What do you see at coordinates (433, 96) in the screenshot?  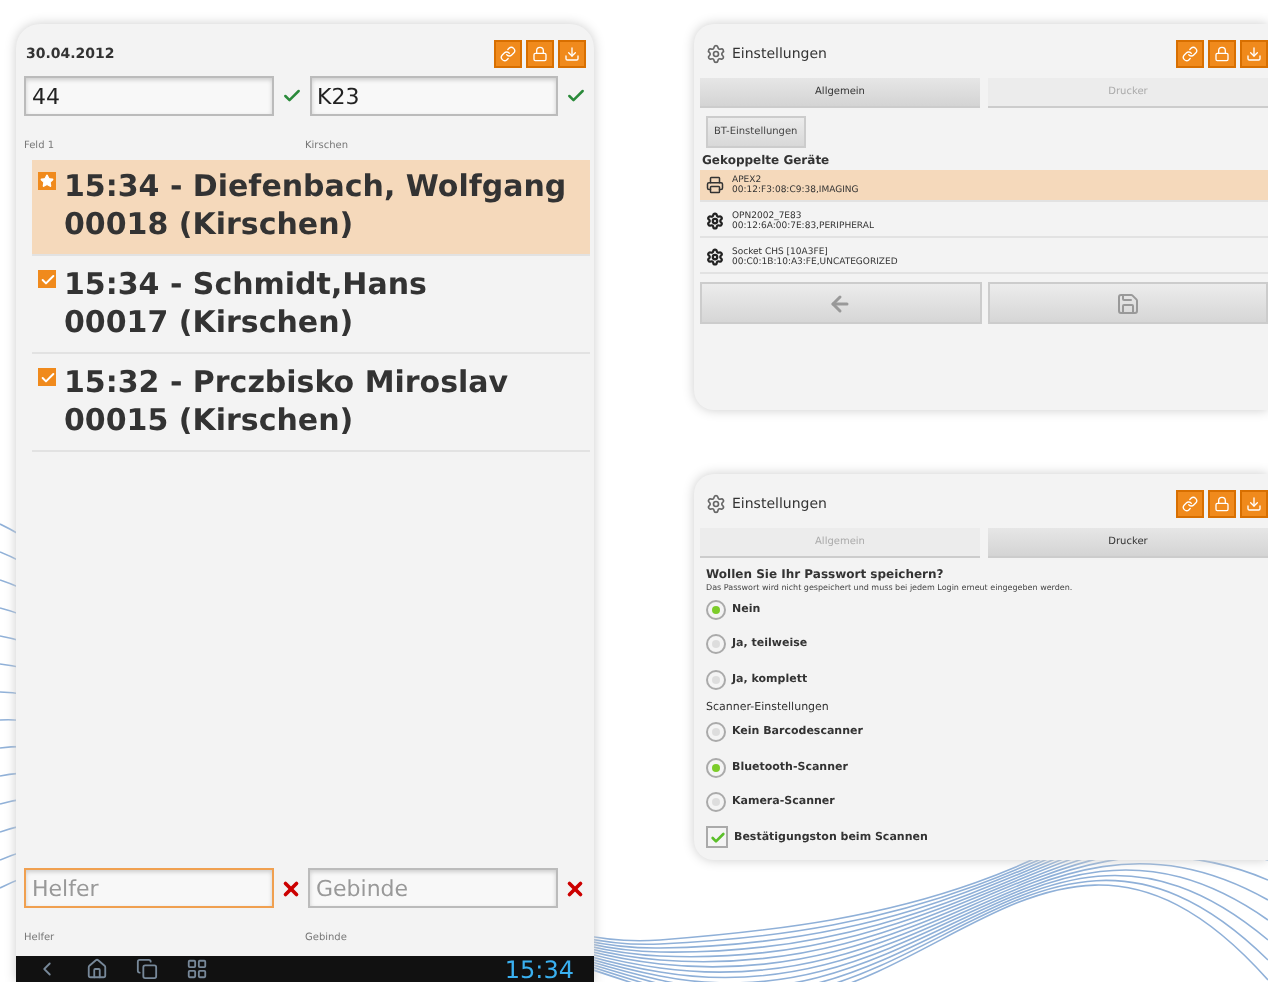 I see `input-field: K23` at bounding box center [433, 96].